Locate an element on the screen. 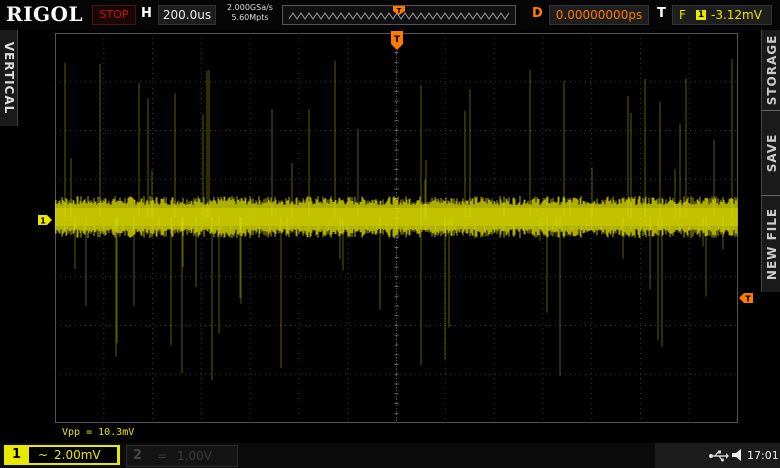 This screenshot has width=780, height=468. memory-depth: 5.60Mpts is located at coordinates (250, 17).